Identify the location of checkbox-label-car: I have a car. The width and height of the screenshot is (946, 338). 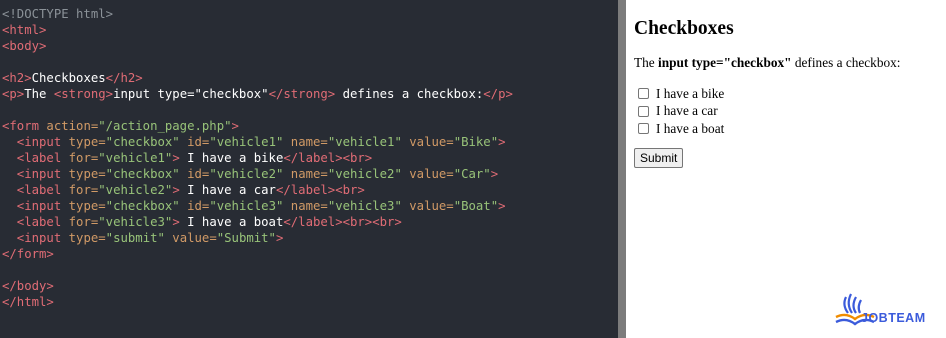
(687, 111).